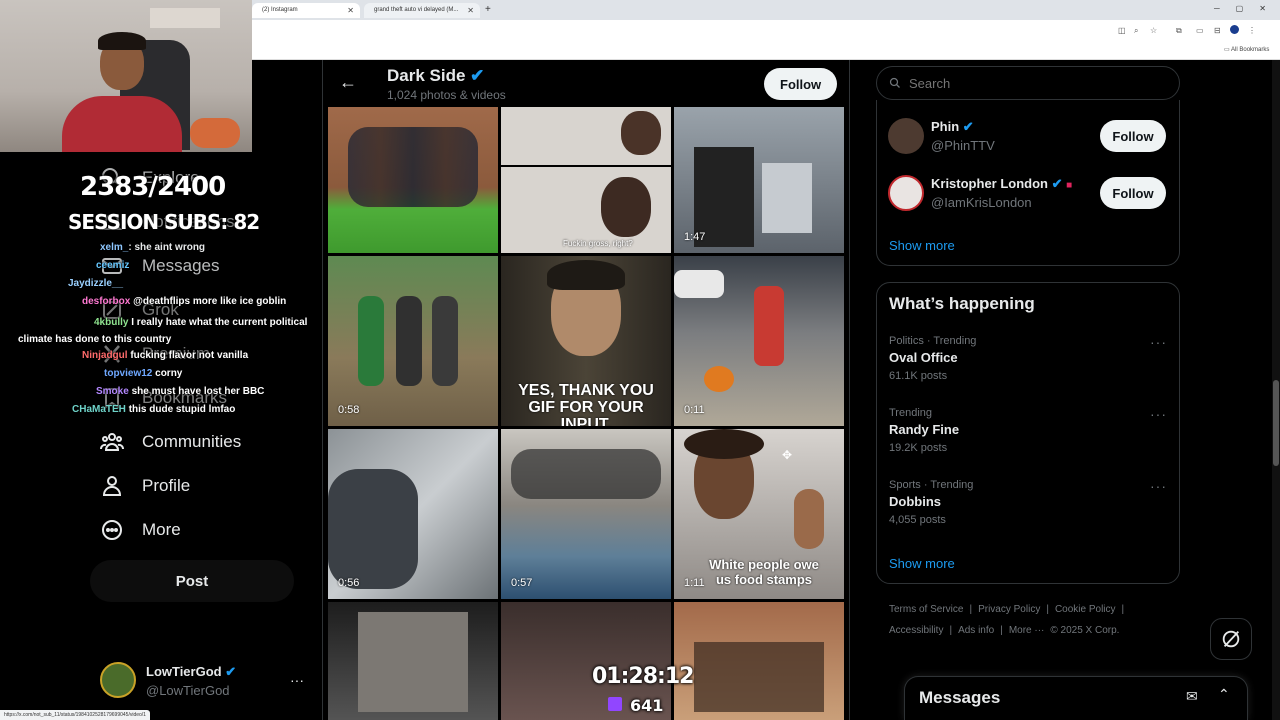 This screenshot has width=1280, height=720. What do you see at coordinates (413, 341) in the screenshot?
I see `media-thumbnail: 0:58` at bounding box center [413, 341].